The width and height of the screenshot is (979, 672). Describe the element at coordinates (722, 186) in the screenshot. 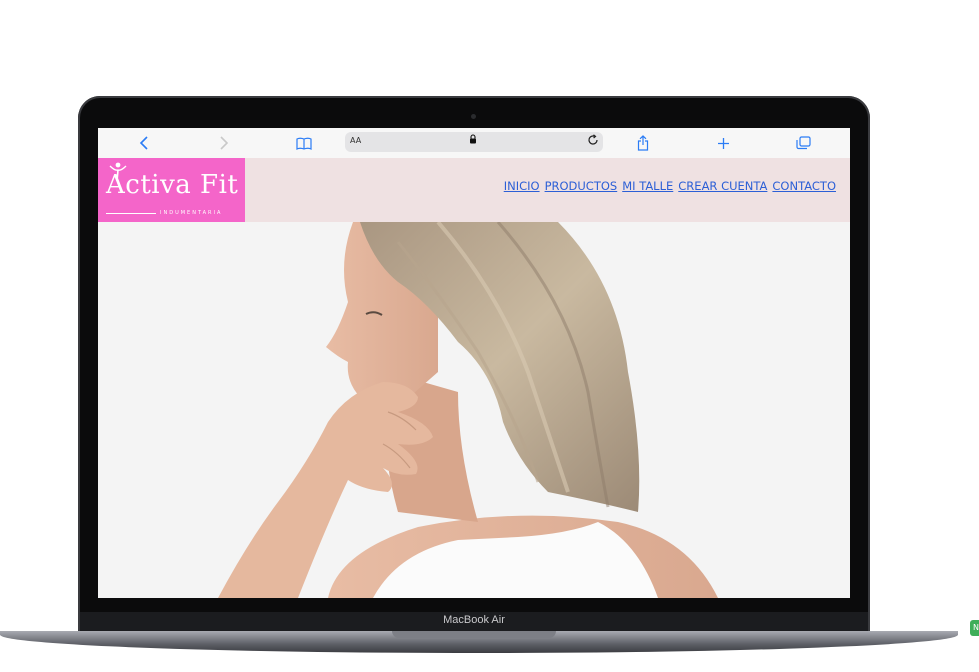

I see `nav-link-crear-cuenta: CREAR CUENTA` at that location.